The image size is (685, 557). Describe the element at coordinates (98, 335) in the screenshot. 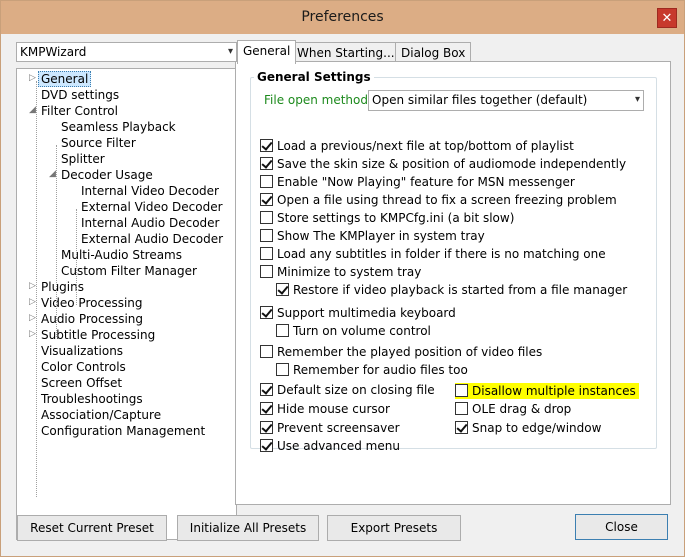

I see `tree-item: Subtitle Processing` at that location.